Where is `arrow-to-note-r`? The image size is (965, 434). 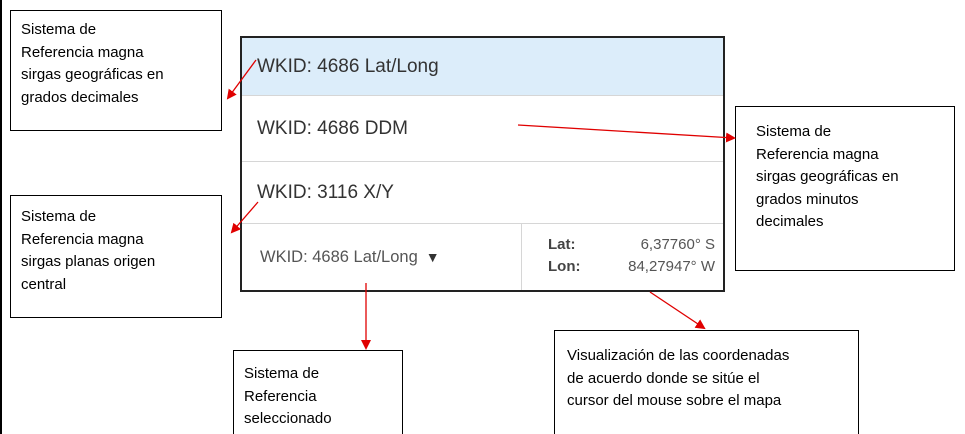
arrow-to-note-r is located at coordinates (626, 133).